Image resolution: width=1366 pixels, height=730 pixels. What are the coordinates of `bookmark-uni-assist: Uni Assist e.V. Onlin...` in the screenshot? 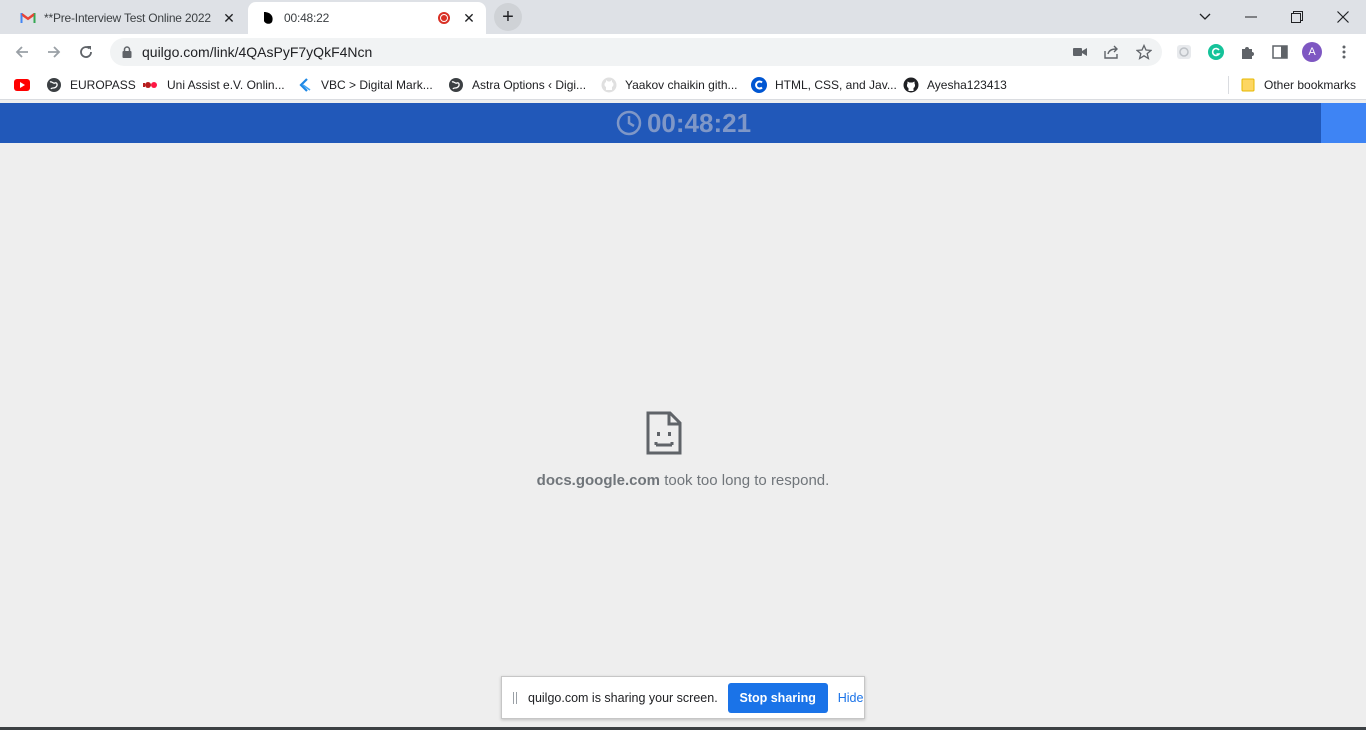 It's located at (214, 85).